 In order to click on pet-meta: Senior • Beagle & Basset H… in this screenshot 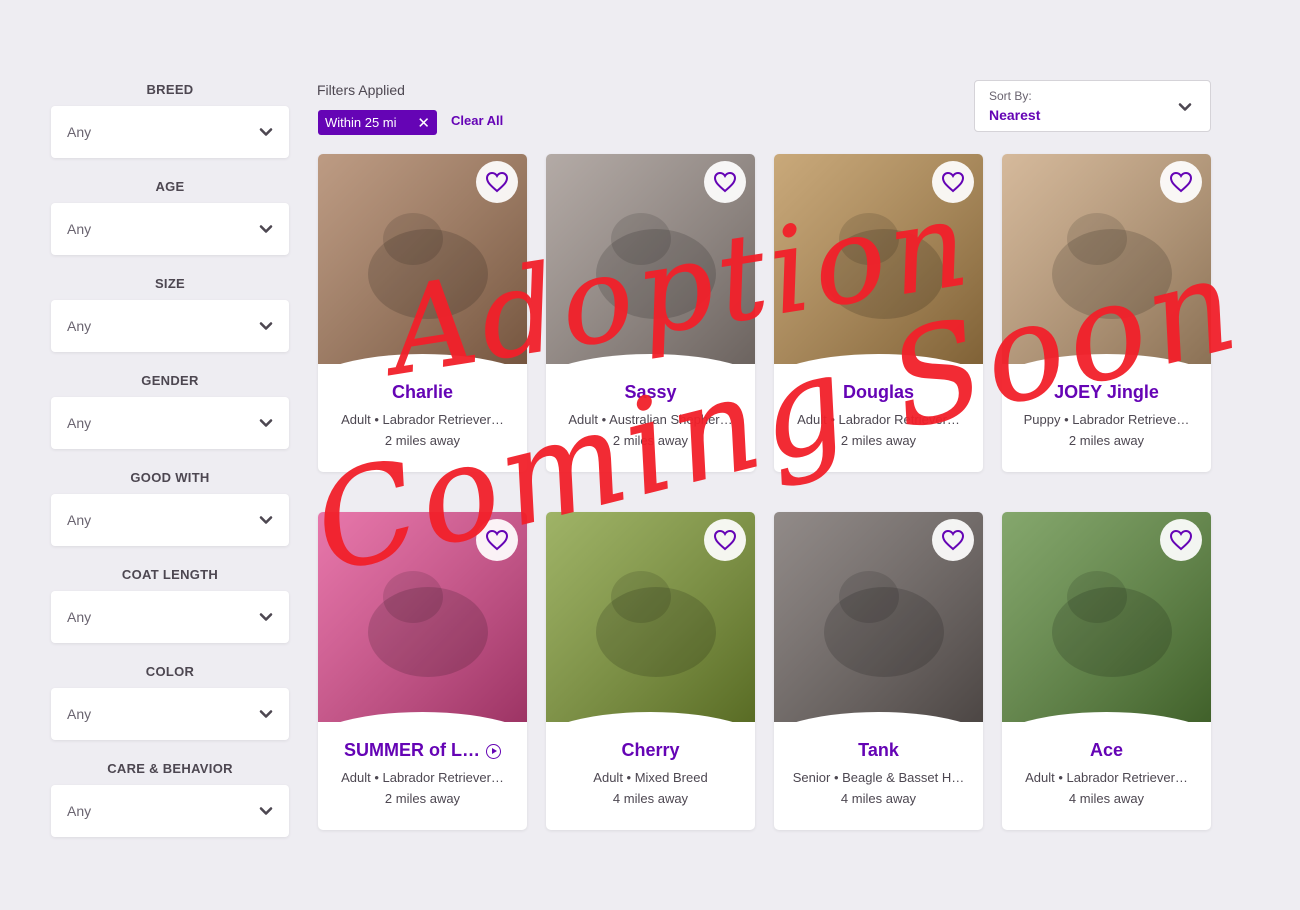, I will do `click(878, 777)`.